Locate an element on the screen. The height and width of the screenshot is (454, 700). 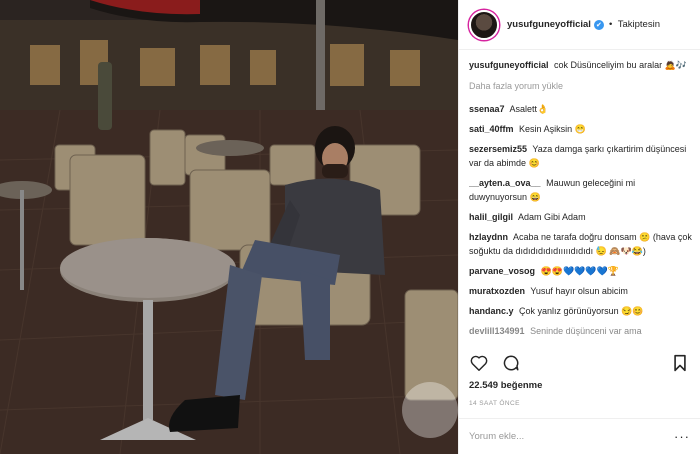
comment-text: Yusuf hayır olsun abicim is located at coordinates (579, 291).